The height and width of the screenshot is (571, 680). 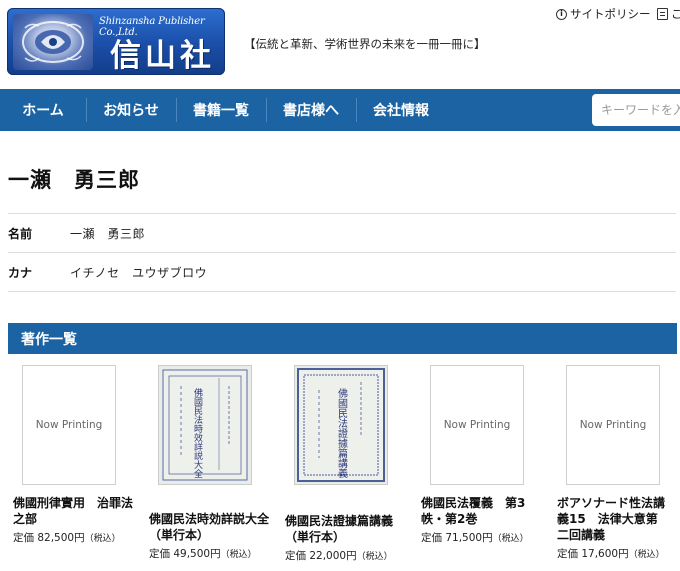 I want to click on logo-emblem-icon, so click(x=53, y=42).